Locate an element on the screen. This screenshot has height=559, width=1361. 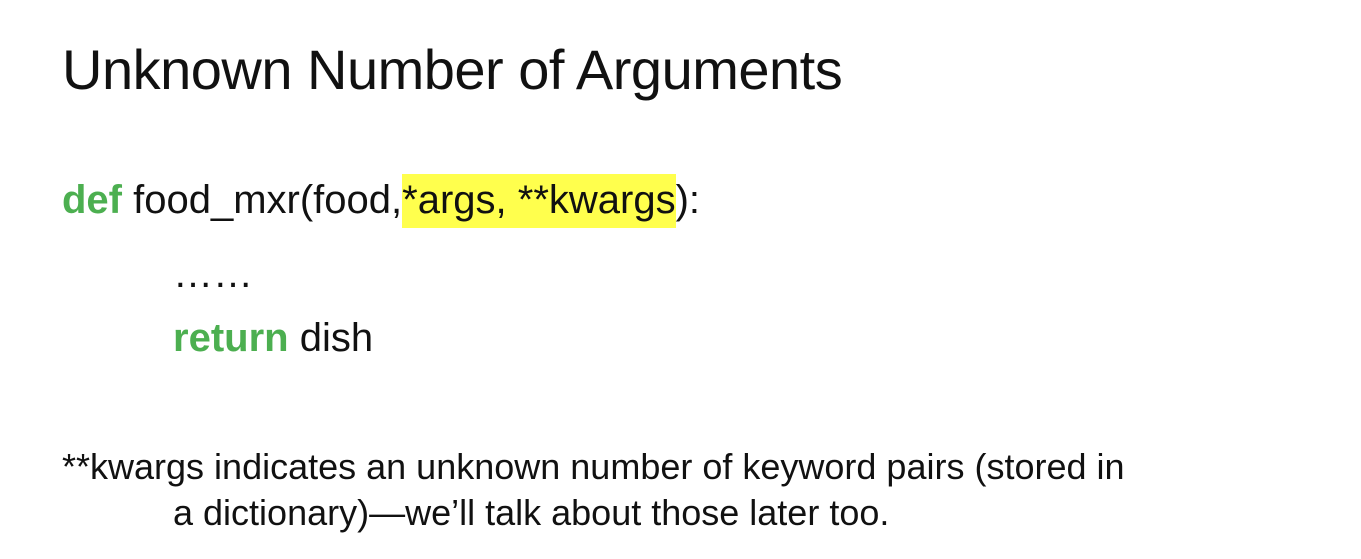
slide-title: Unknown Number of Arguments is located at coordinates (452, 69).